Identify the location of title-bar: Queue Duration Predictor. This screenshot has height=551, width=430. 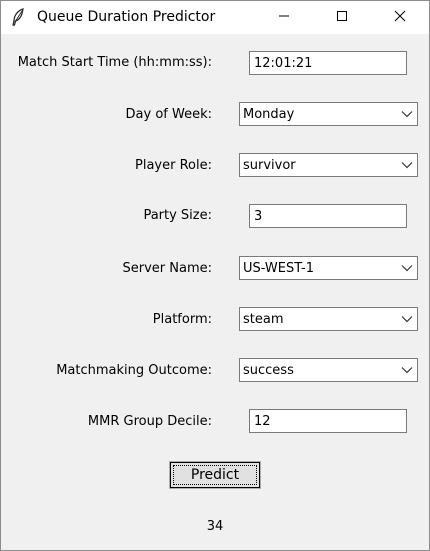
(215, 17).